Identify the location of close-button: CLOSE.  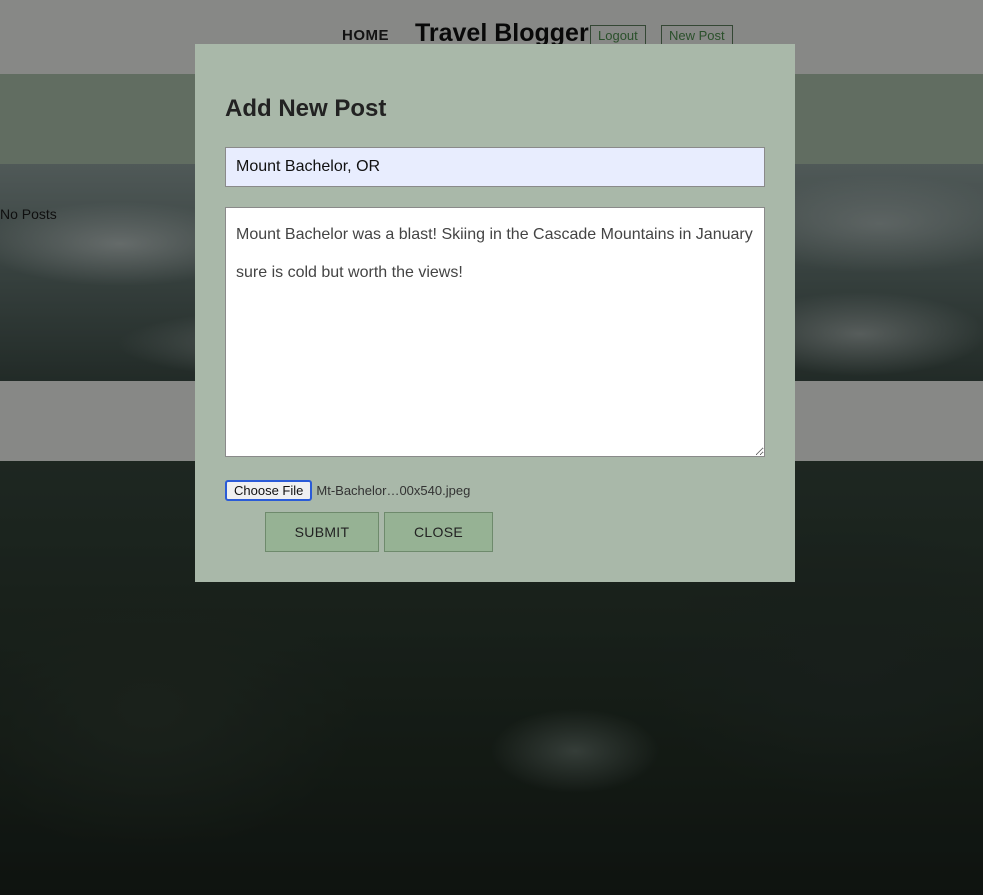
(438, 532).